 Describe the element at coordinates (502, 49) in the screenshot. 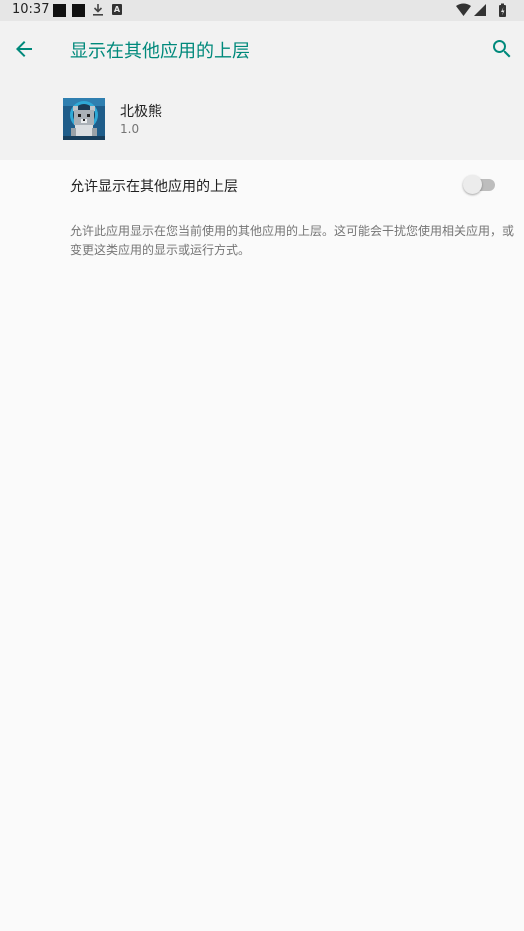

I see `search-icon` at that location.